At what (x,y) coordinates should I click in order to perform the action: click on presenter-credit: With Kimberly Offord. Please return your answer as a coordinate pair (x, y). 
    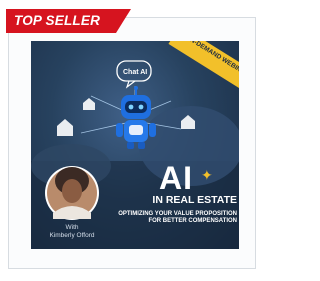
    Looking at the image, I should click on (72, 232).